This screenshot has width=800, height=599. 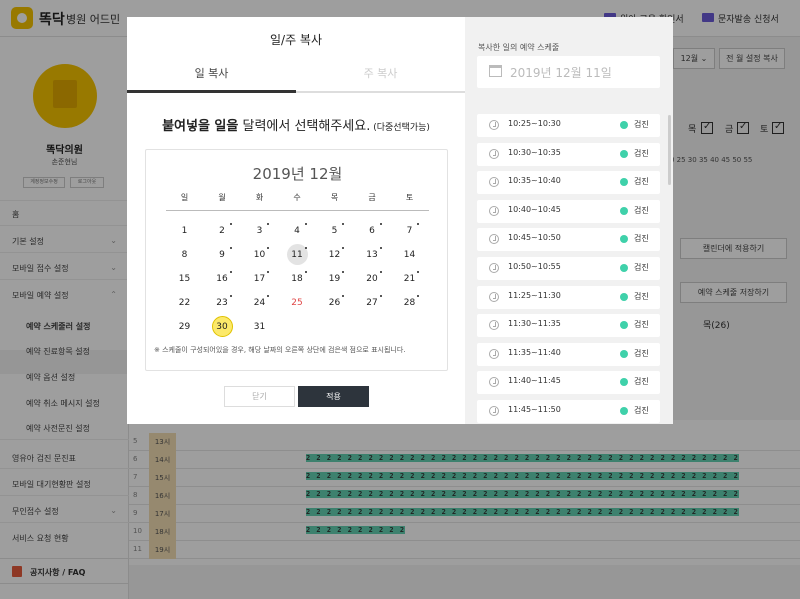 I want to click on calendar-day-number: 8, so click(x=184, y=255).